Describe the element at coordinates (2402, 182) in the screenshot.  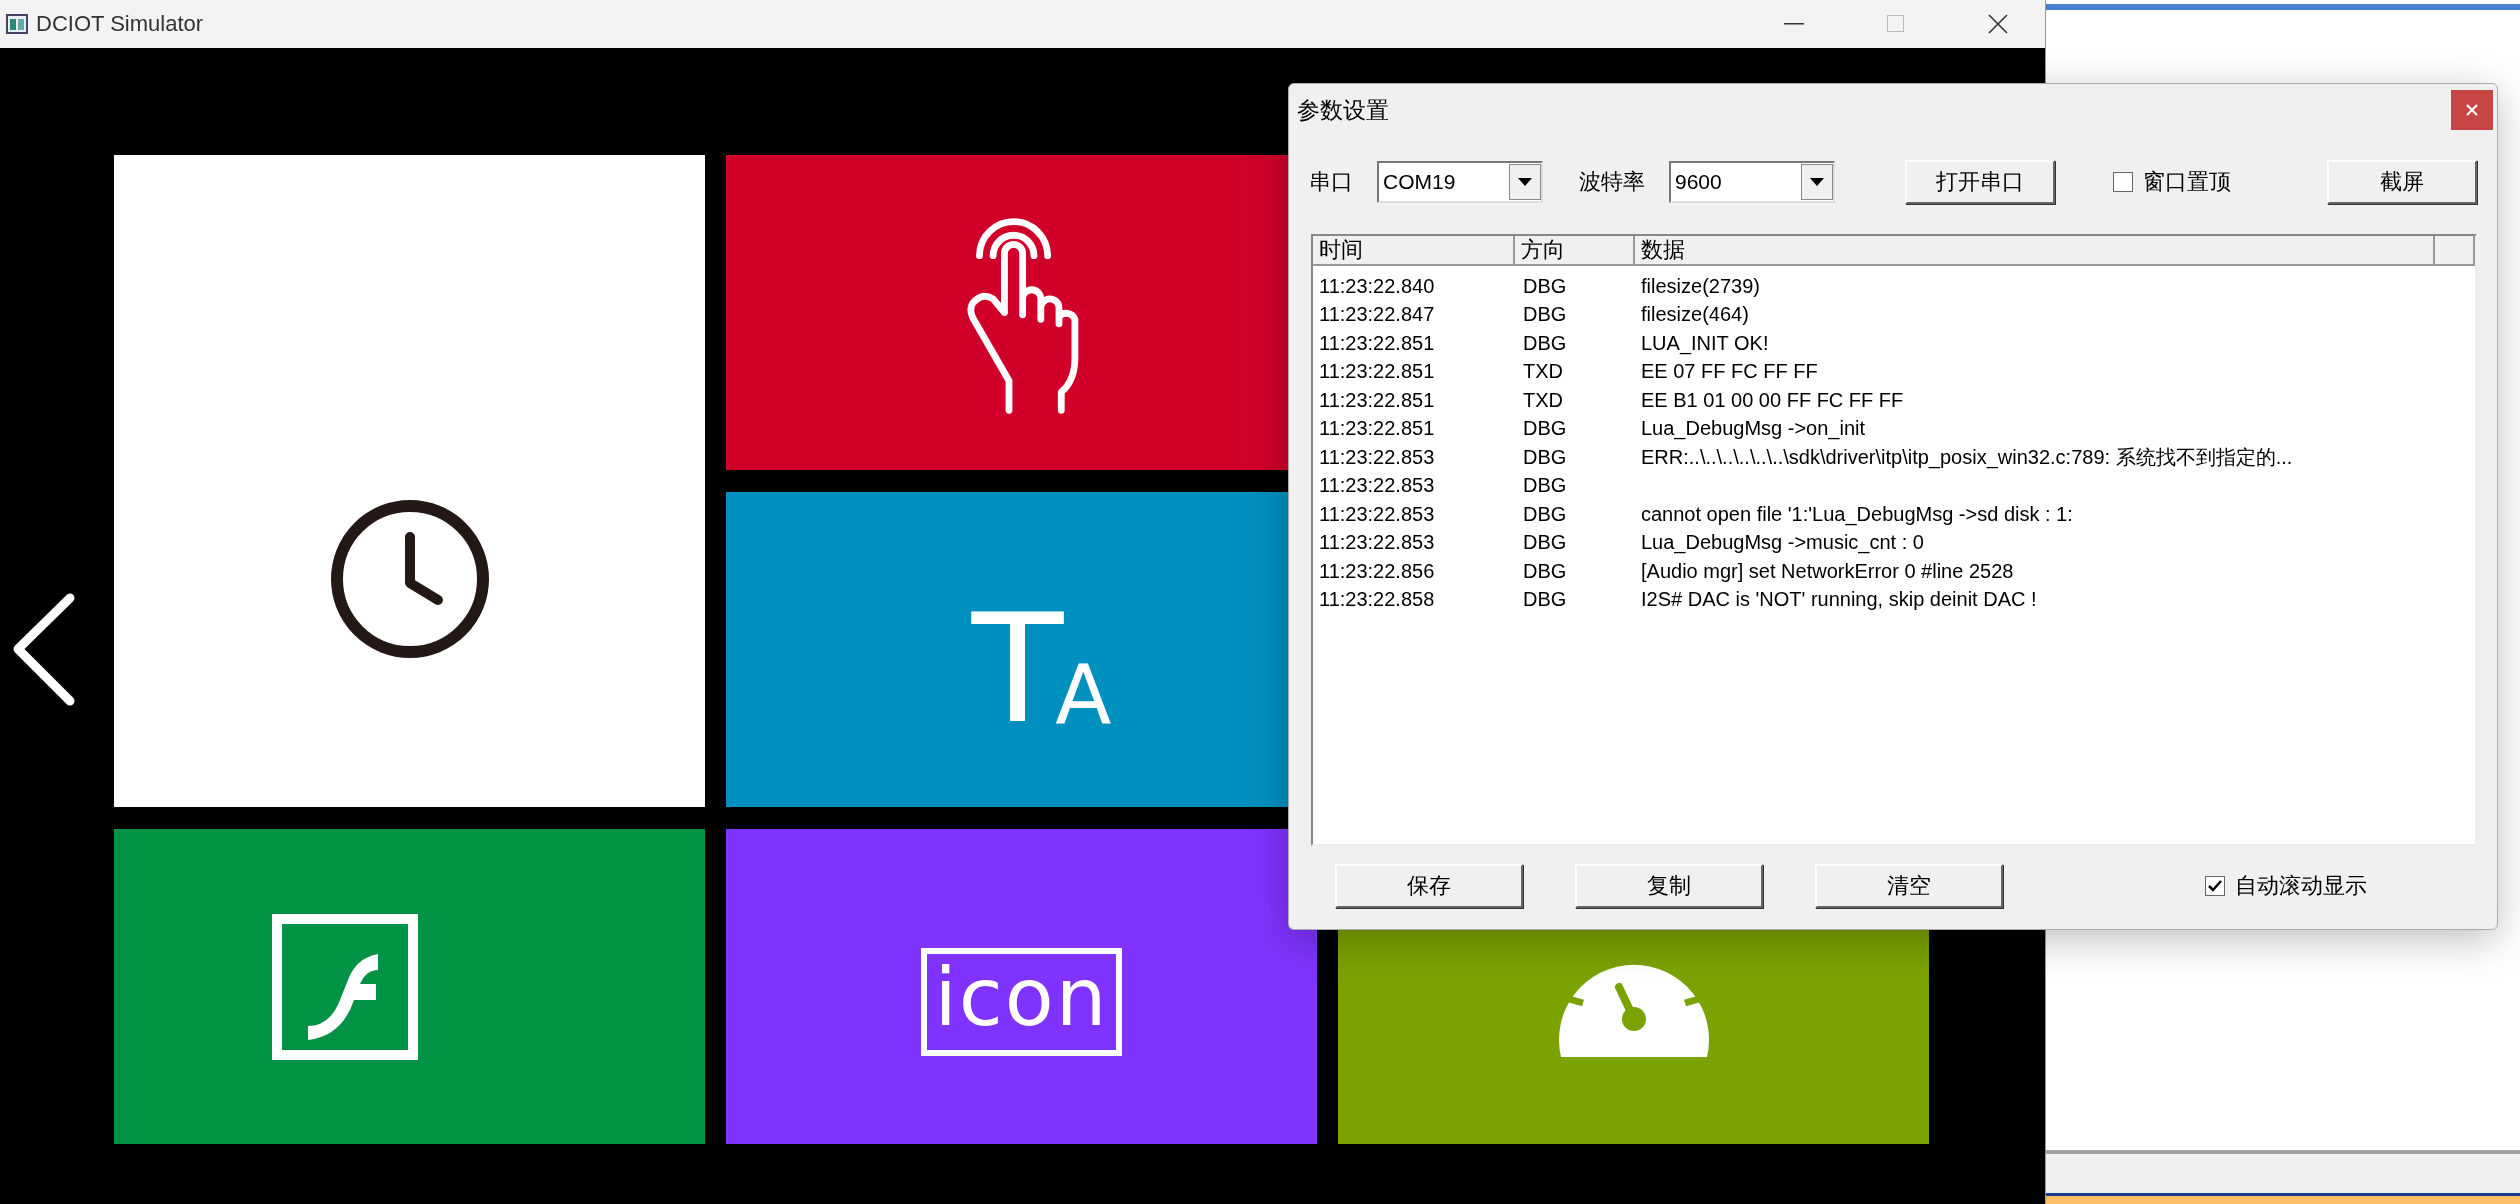
I see `screenshot-button: 截屏` at that location.